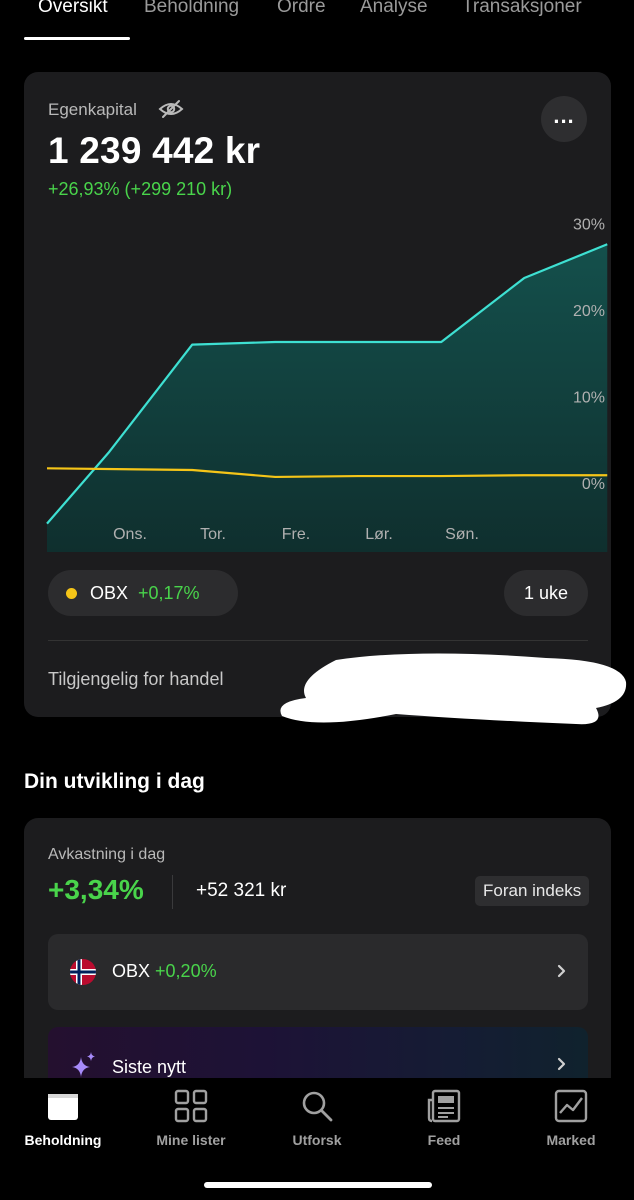 This screenshot has width=634, height=1200. I want to click on section-title-today: Din utvikling i dag, so click(114, 781).